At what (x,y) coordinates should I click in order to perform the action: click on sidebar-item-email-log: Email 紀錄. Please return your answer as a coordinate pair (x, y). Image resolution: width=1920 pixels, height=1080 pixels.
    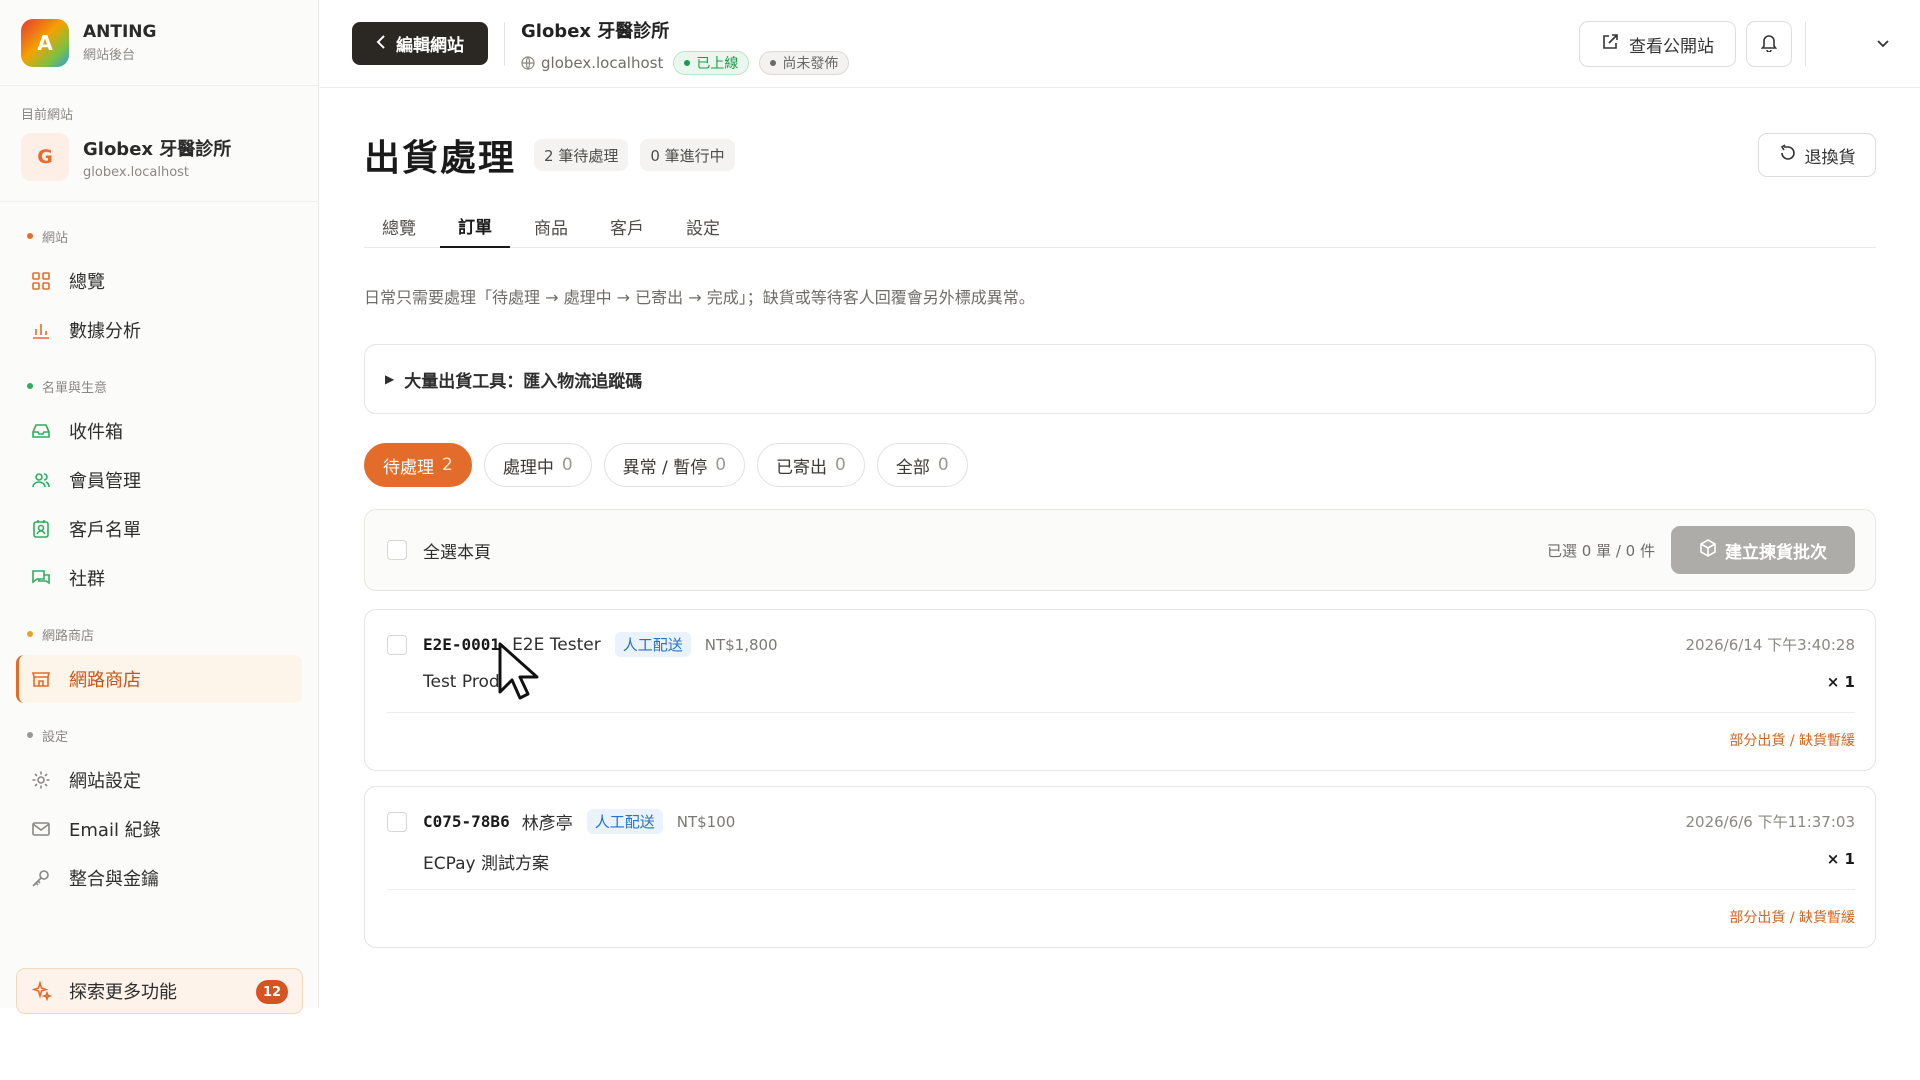
    Looking at the image, I should click on (159, 829).